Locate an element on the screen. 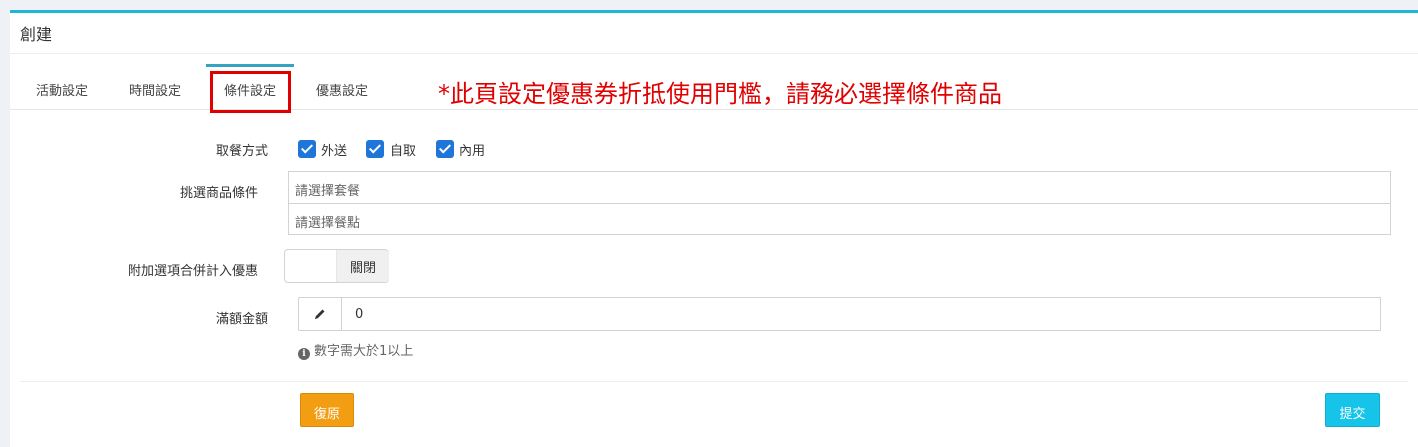  tab-highlight-box is located at coordinates (250, 92).